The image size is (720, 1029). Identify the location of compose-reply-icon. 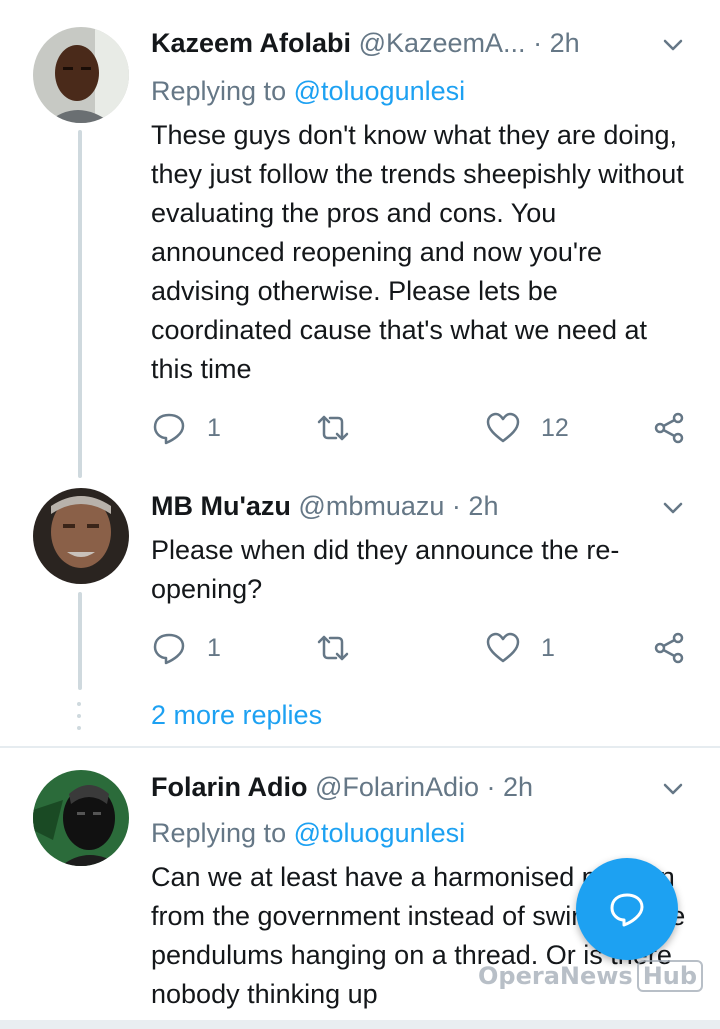
(627, 910).